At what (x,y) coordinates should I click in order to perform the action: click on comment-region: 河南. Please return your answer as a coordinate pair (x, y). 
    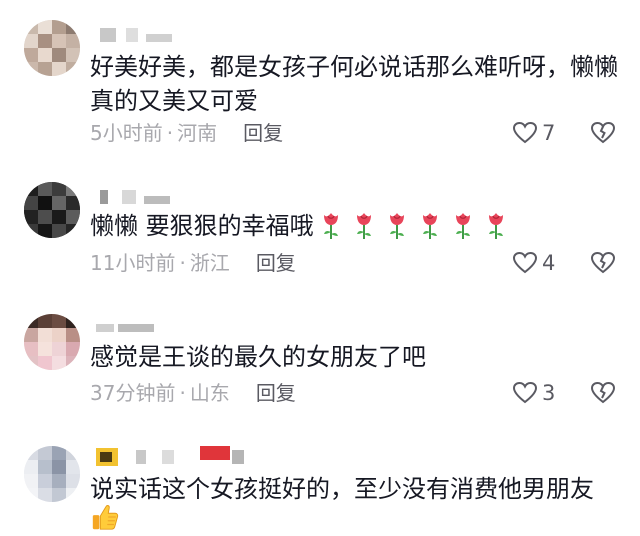
    Looking at the image, I should click on (197, 133).